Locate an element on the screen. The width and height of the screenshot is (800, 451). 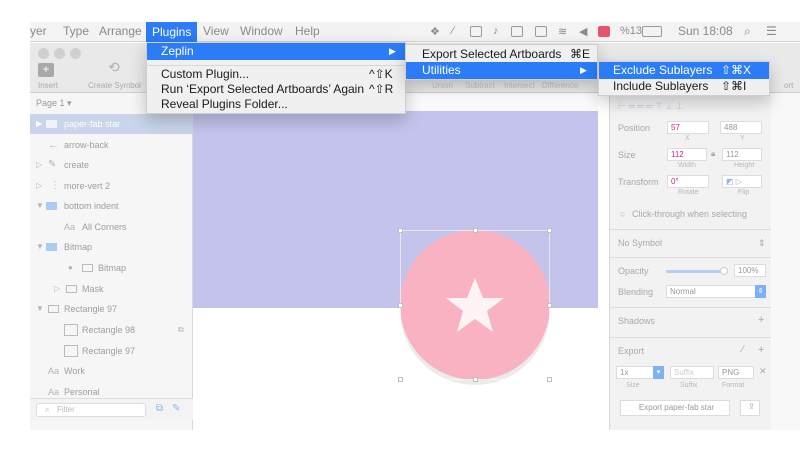
minimize-window-button is located at coordinates (59, 53).